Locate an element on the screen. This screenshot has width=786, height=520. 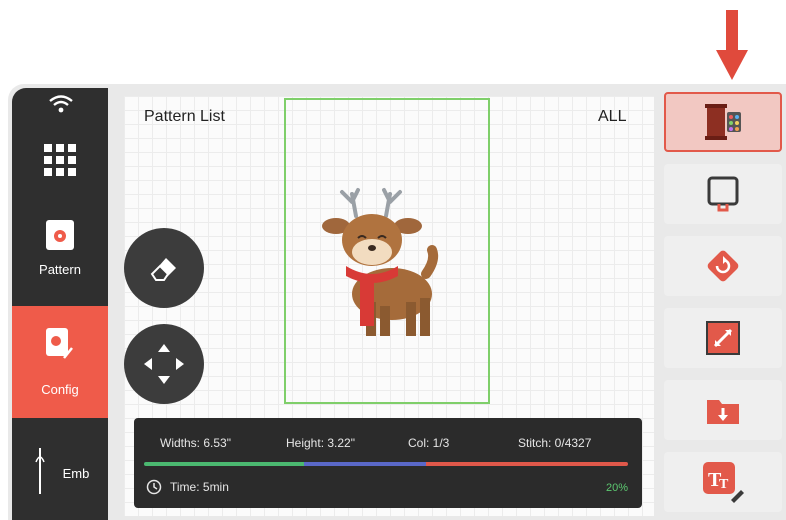
stitch-value: Stitch: 0/4327 is located at coordinates (555, 443).